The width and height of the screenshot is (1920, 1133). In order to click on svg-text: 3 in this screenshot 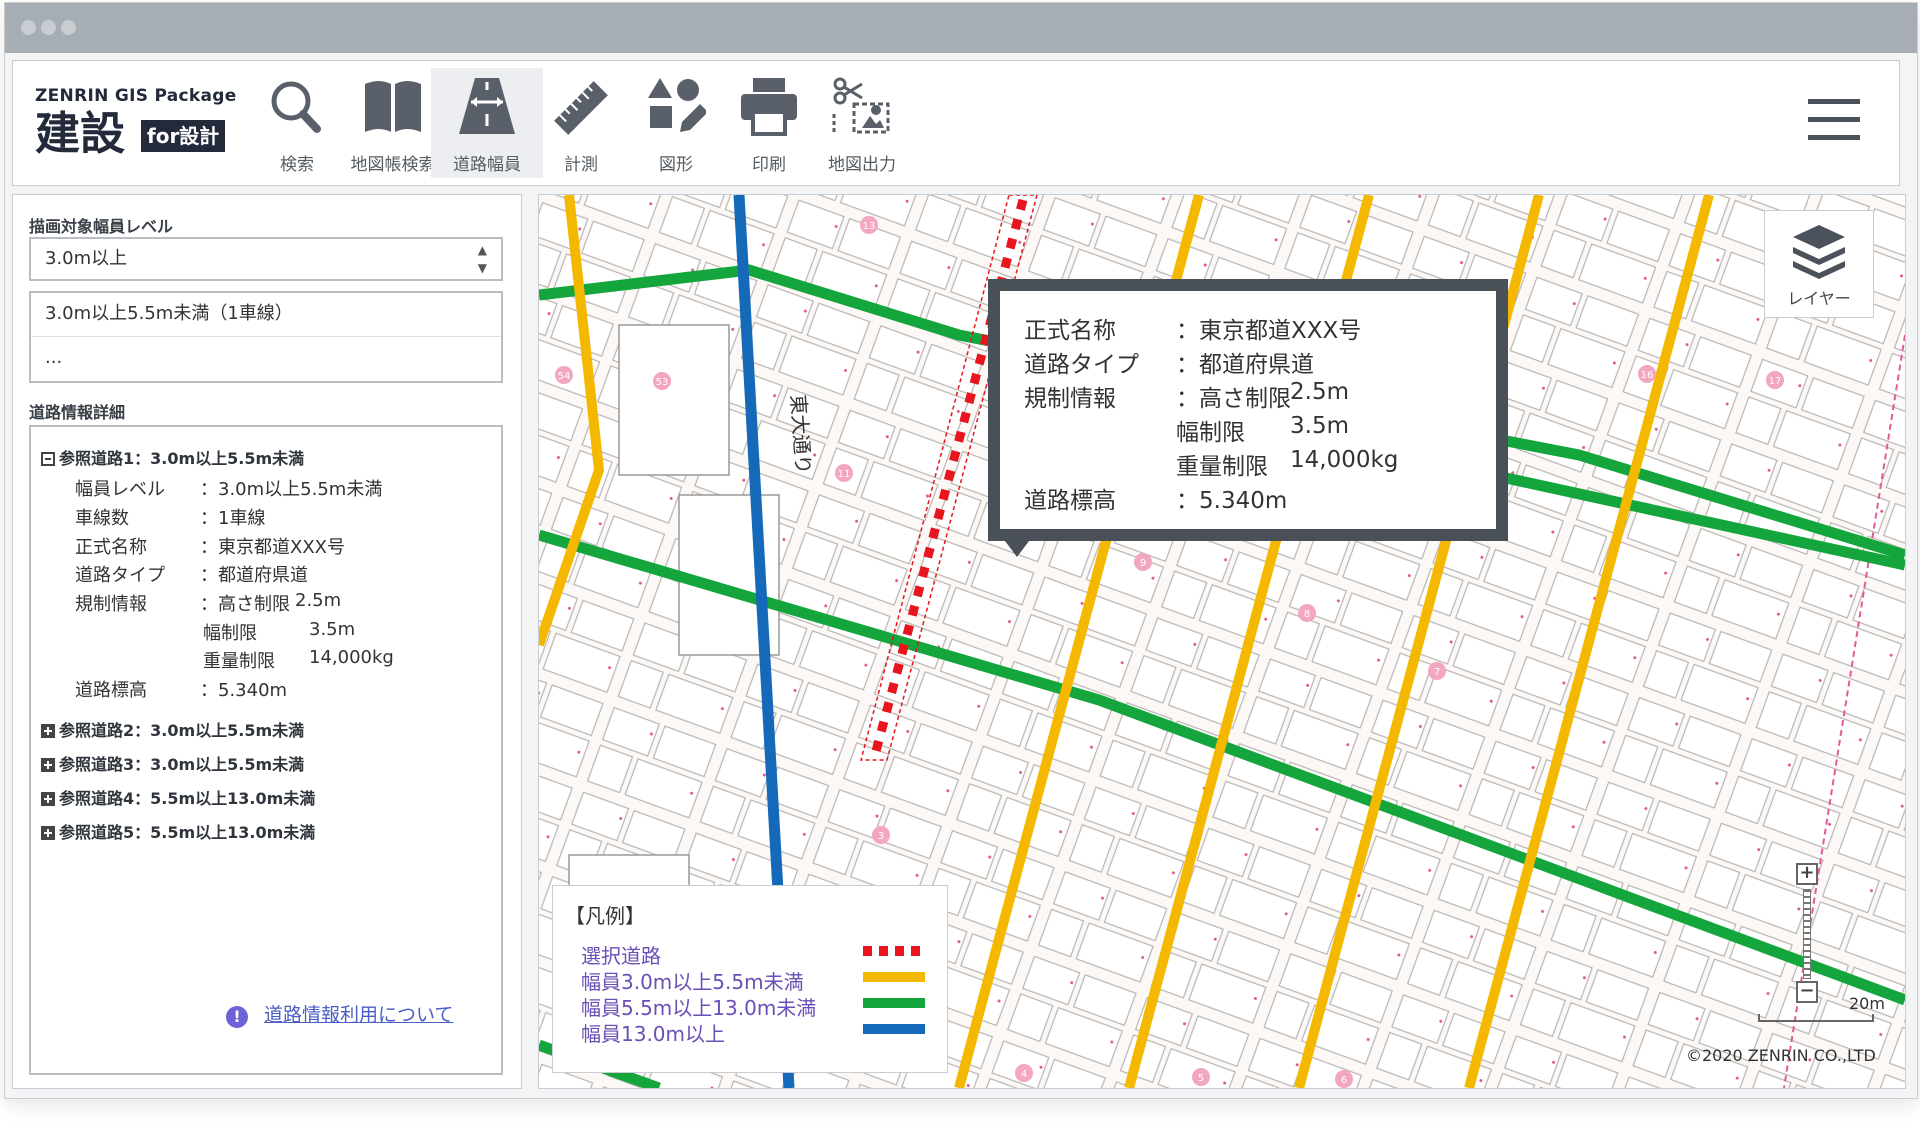, I will do `click(881, 836)`.